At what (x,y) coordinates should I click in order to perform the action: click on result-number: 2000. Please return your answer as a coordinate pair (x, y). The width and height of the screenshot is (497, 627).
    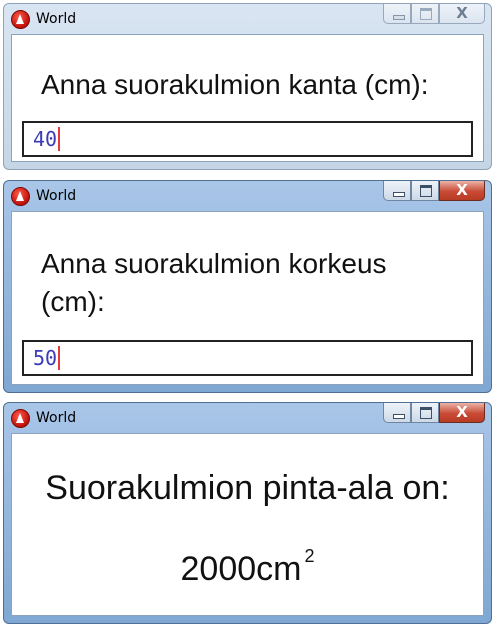
    Looking at the image, I should click on (218, 569).